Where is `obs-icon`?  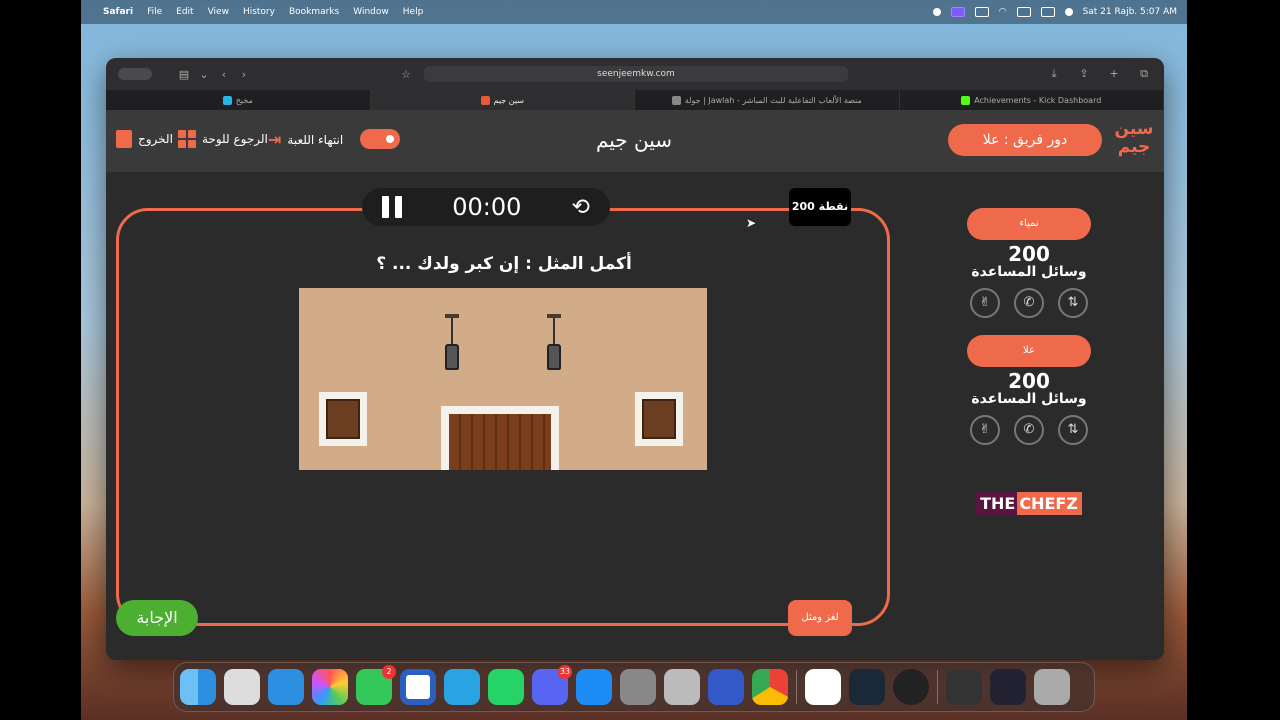 obs-icon is located at coordinates (911, 687).